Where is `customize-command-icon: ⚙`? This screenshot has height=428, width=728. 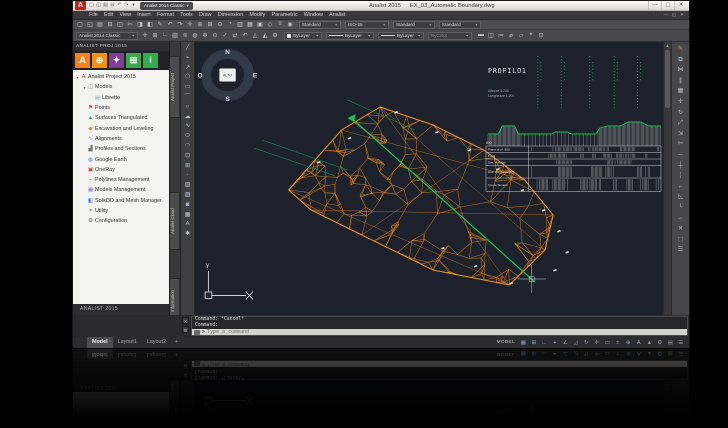 customize-command-icon: ⚙ is located at coordinates (185, 329).